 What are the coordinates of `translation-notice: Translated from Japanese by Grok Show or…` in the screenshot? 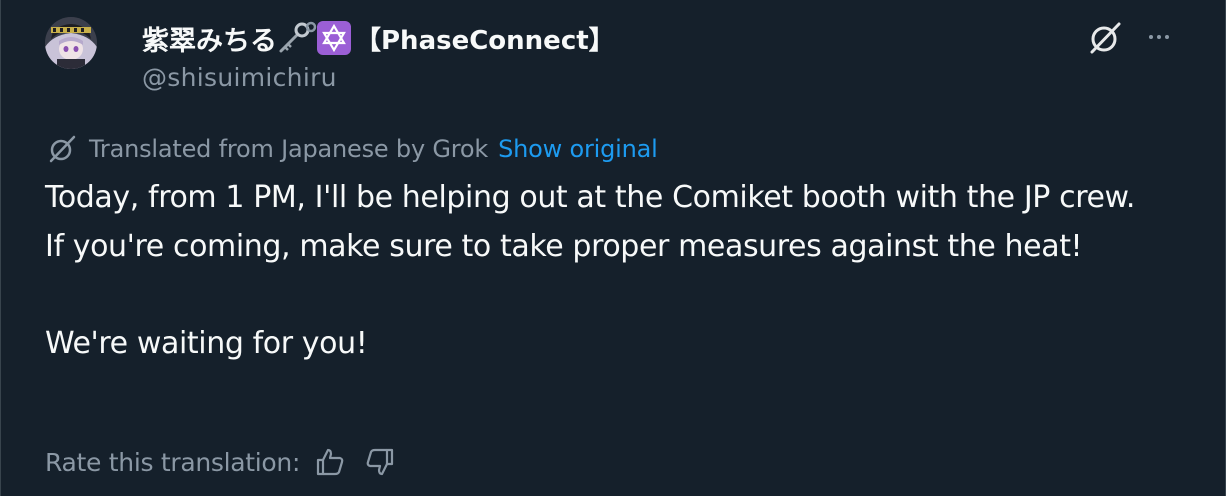 It's located at (352, 149).